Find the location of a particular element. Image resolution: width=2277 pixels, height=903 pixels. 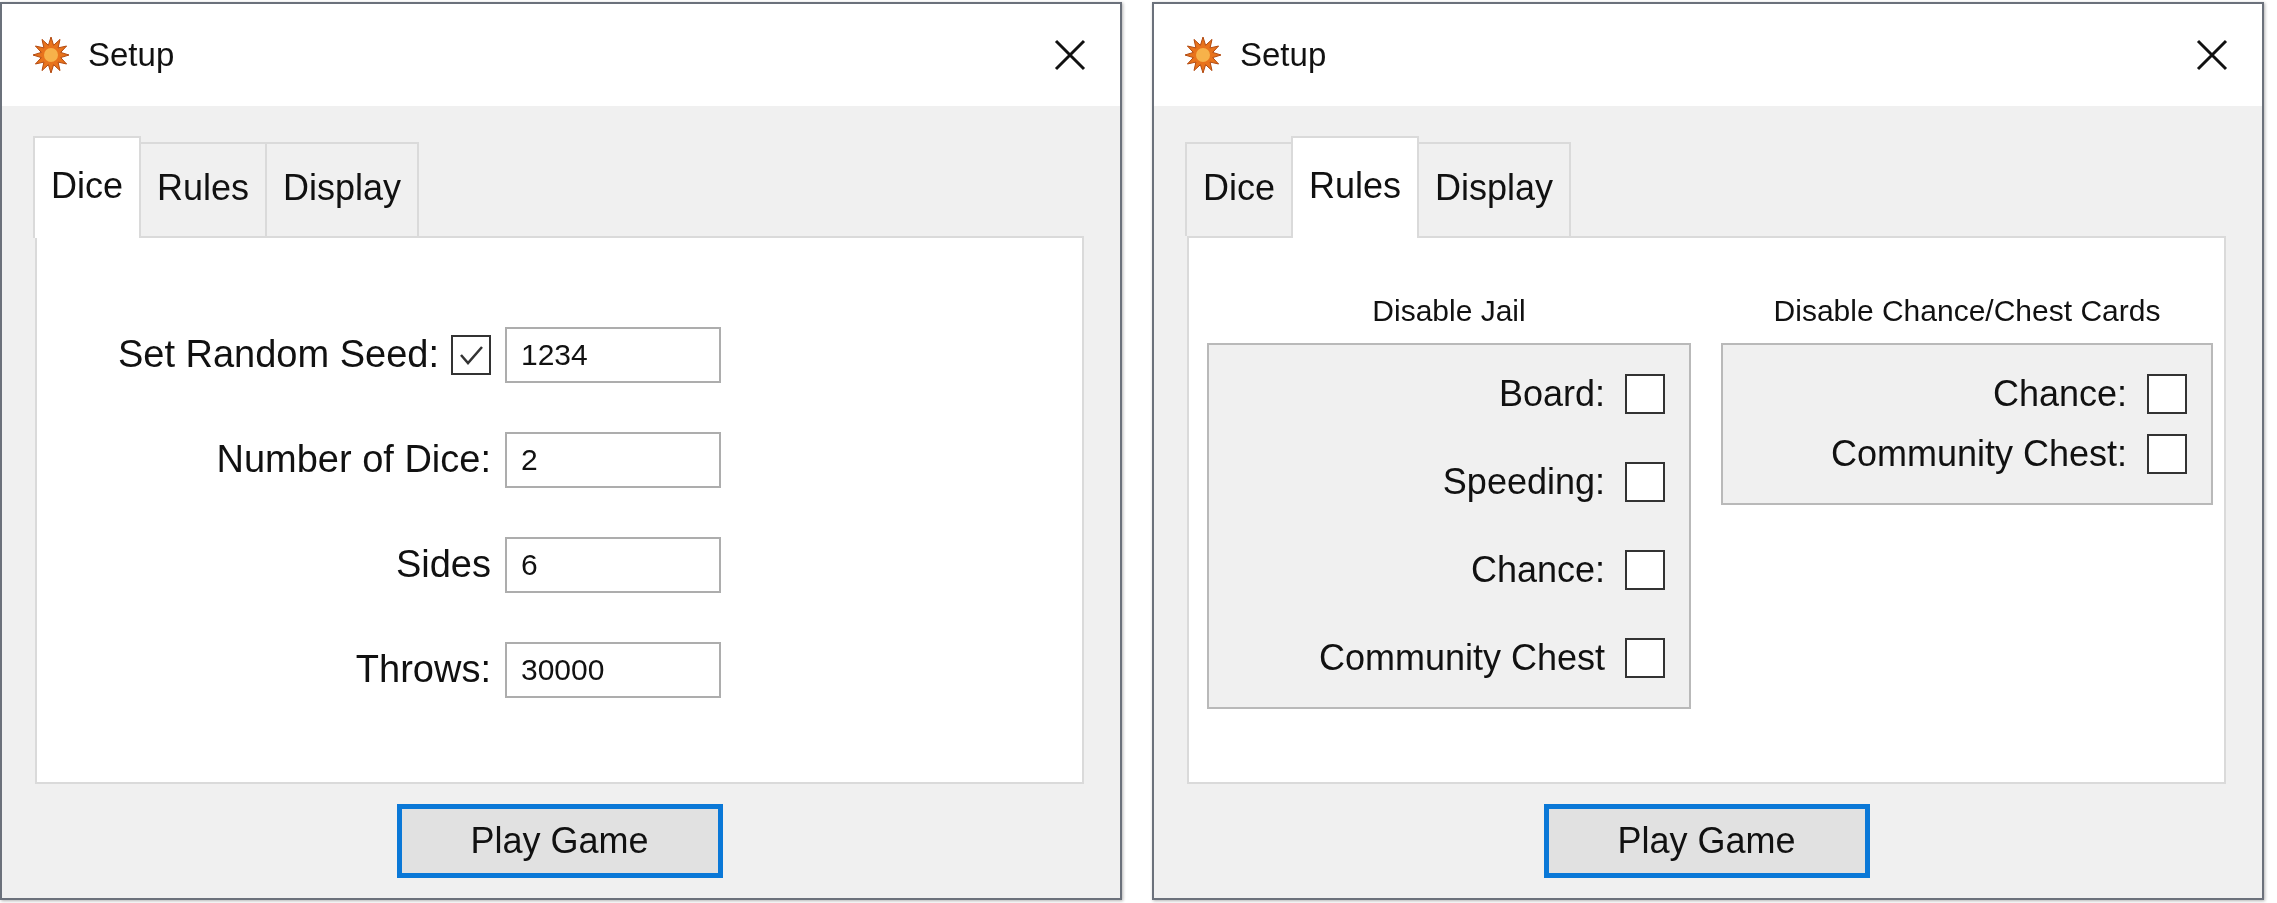

field-label: Sides is located at coordinates (443, 564).